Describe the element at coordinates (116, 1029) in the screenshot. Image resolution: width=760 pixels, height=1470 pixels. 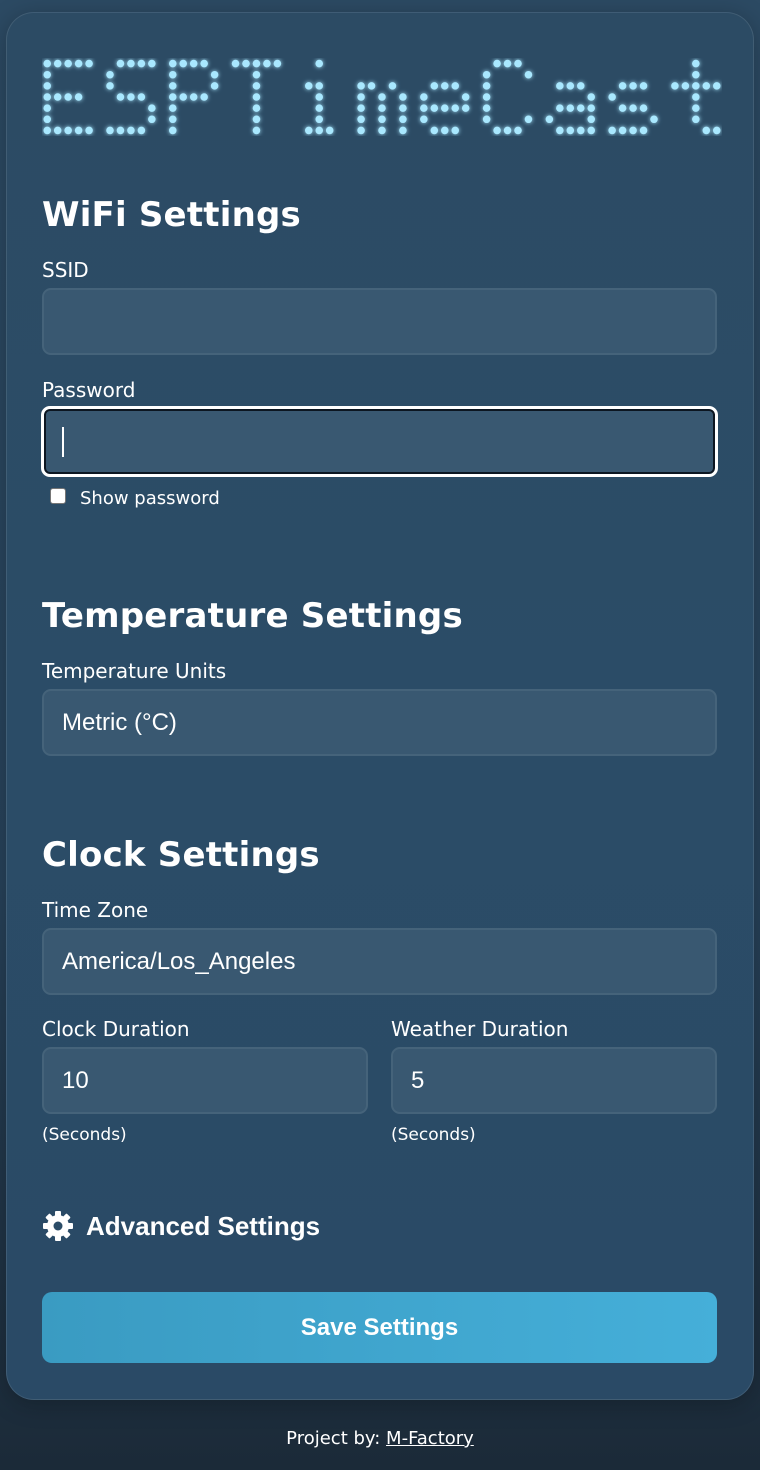
I see `clock-duration-label: Clock Duration` at that location.